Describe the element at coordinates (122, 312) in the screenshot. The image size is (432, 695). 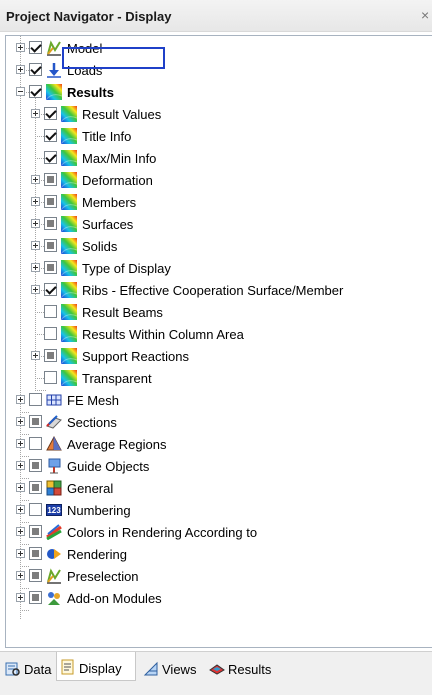
I see `tree-item-label: Result Beams` at that location.